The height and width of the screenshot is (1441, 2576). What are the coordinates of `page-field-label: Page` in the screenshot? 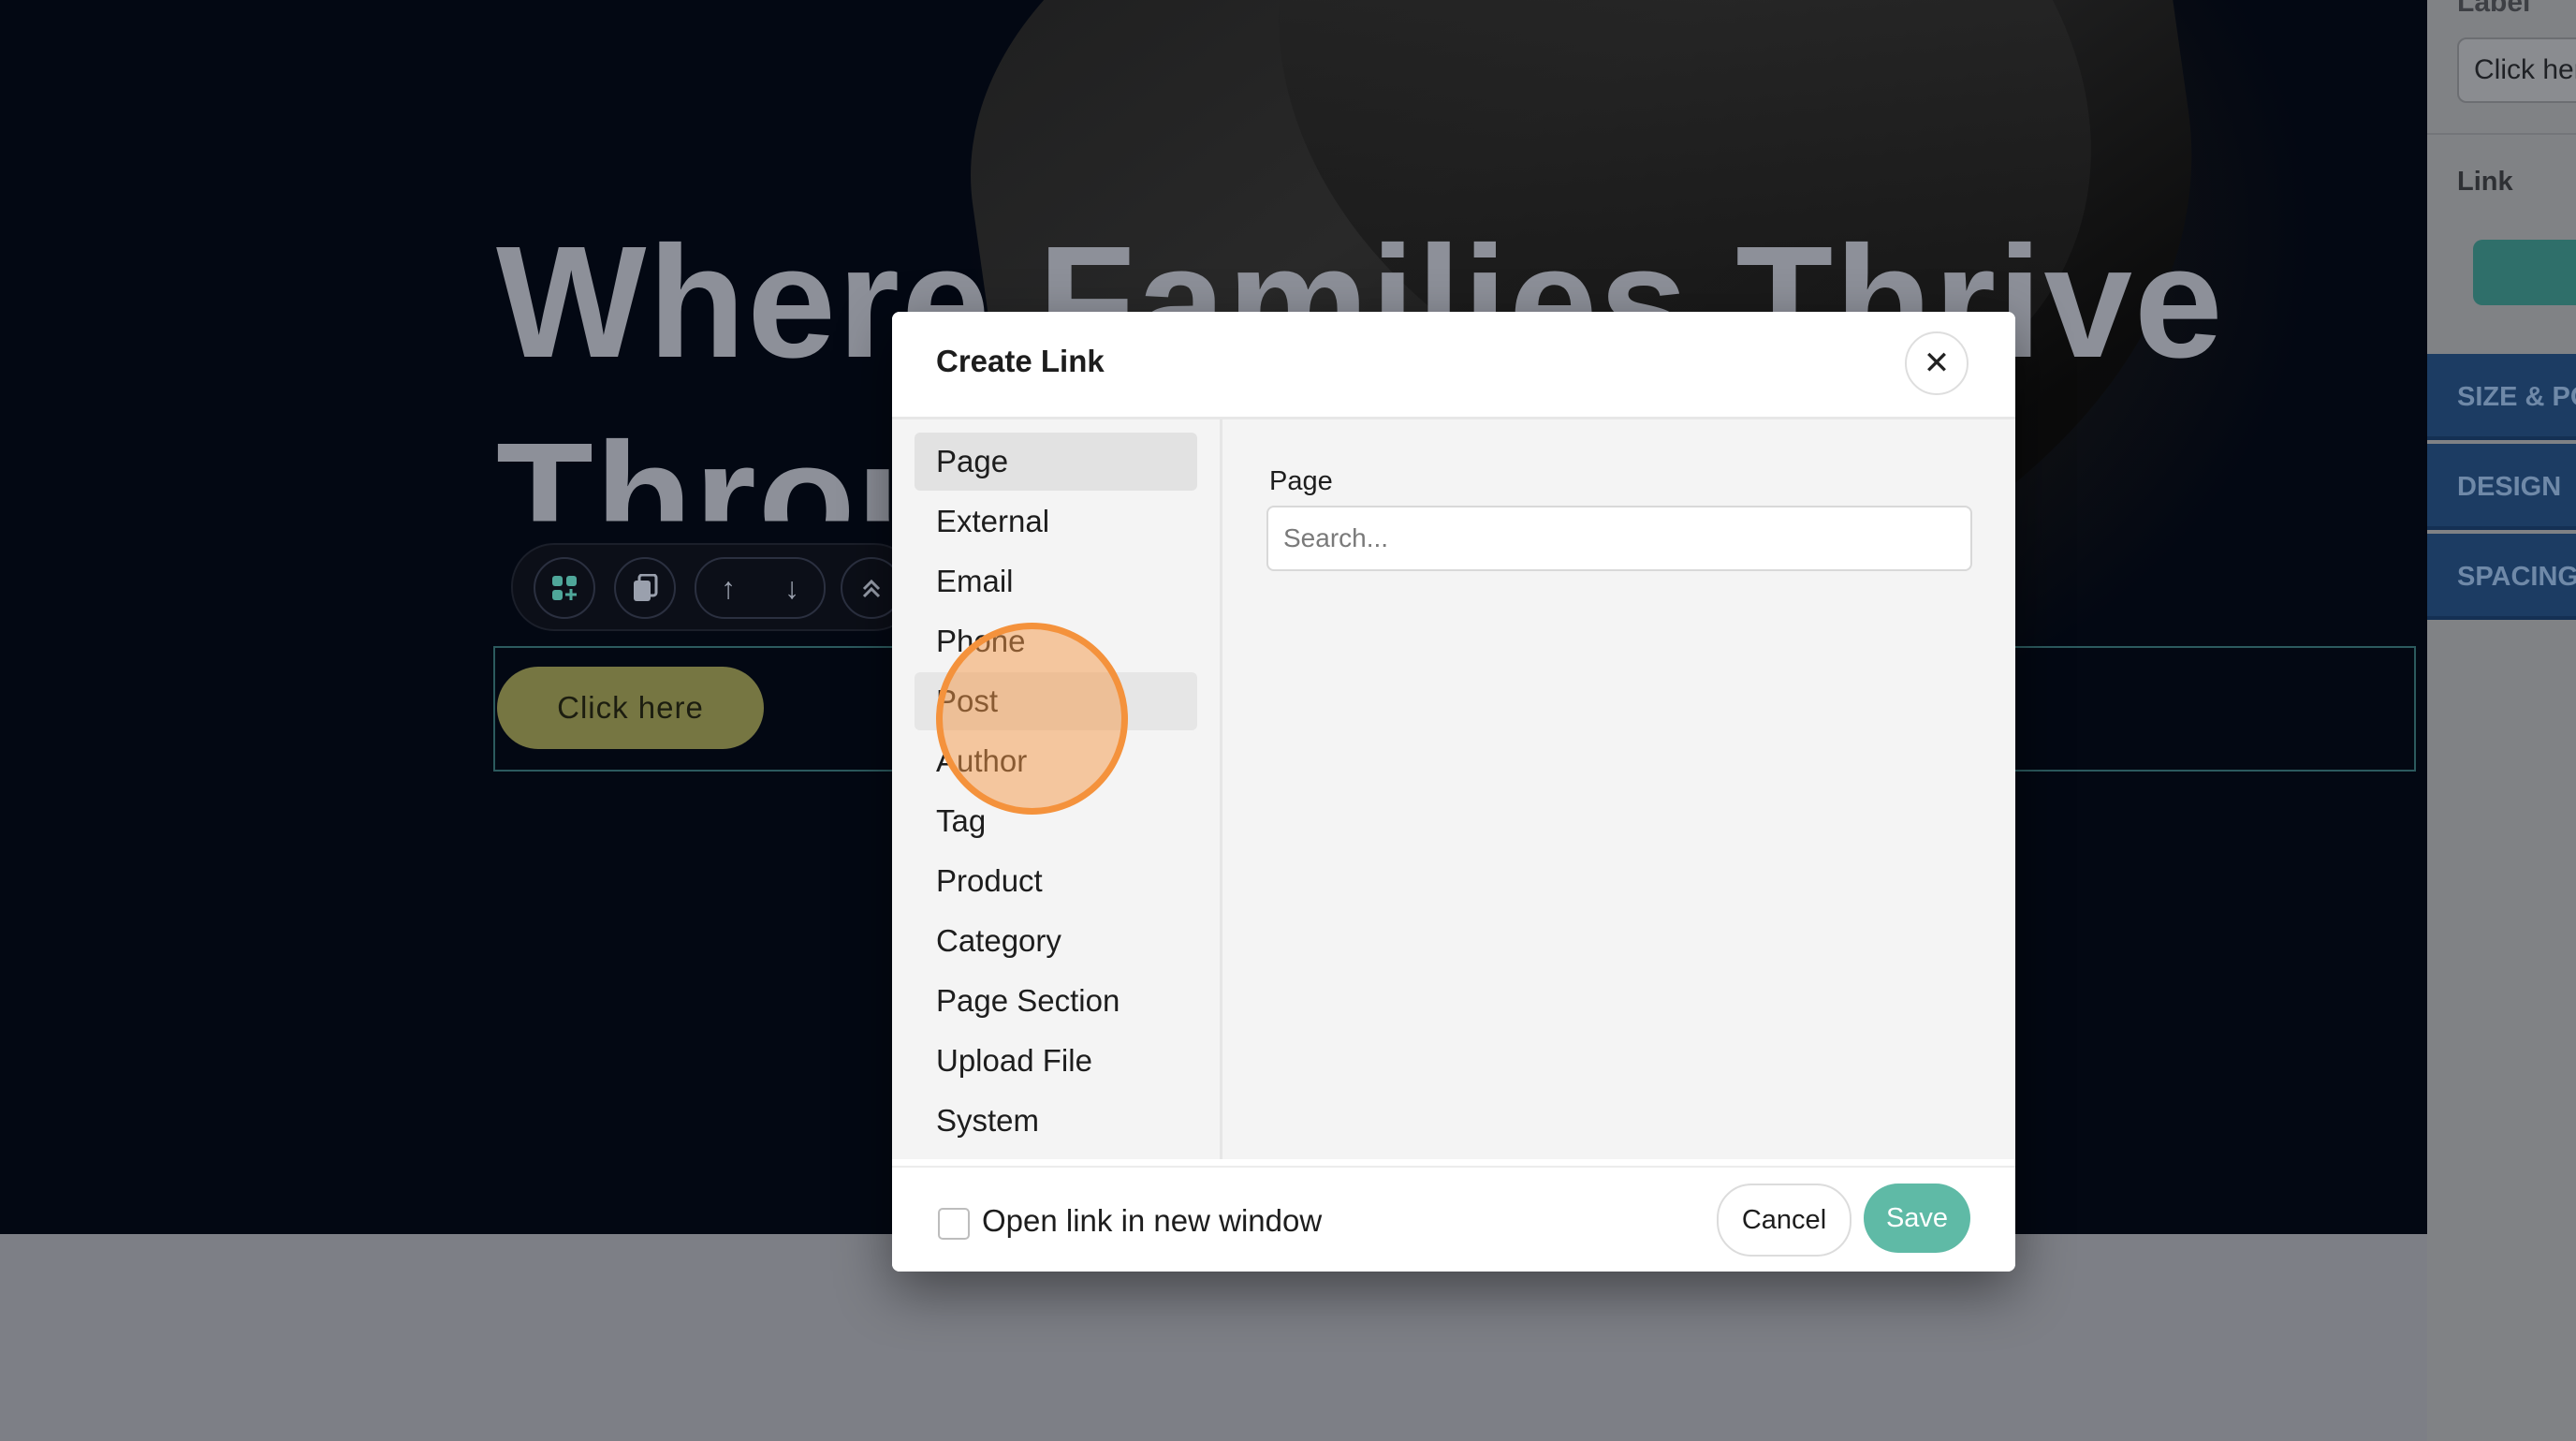 It's located at (1301, 481).